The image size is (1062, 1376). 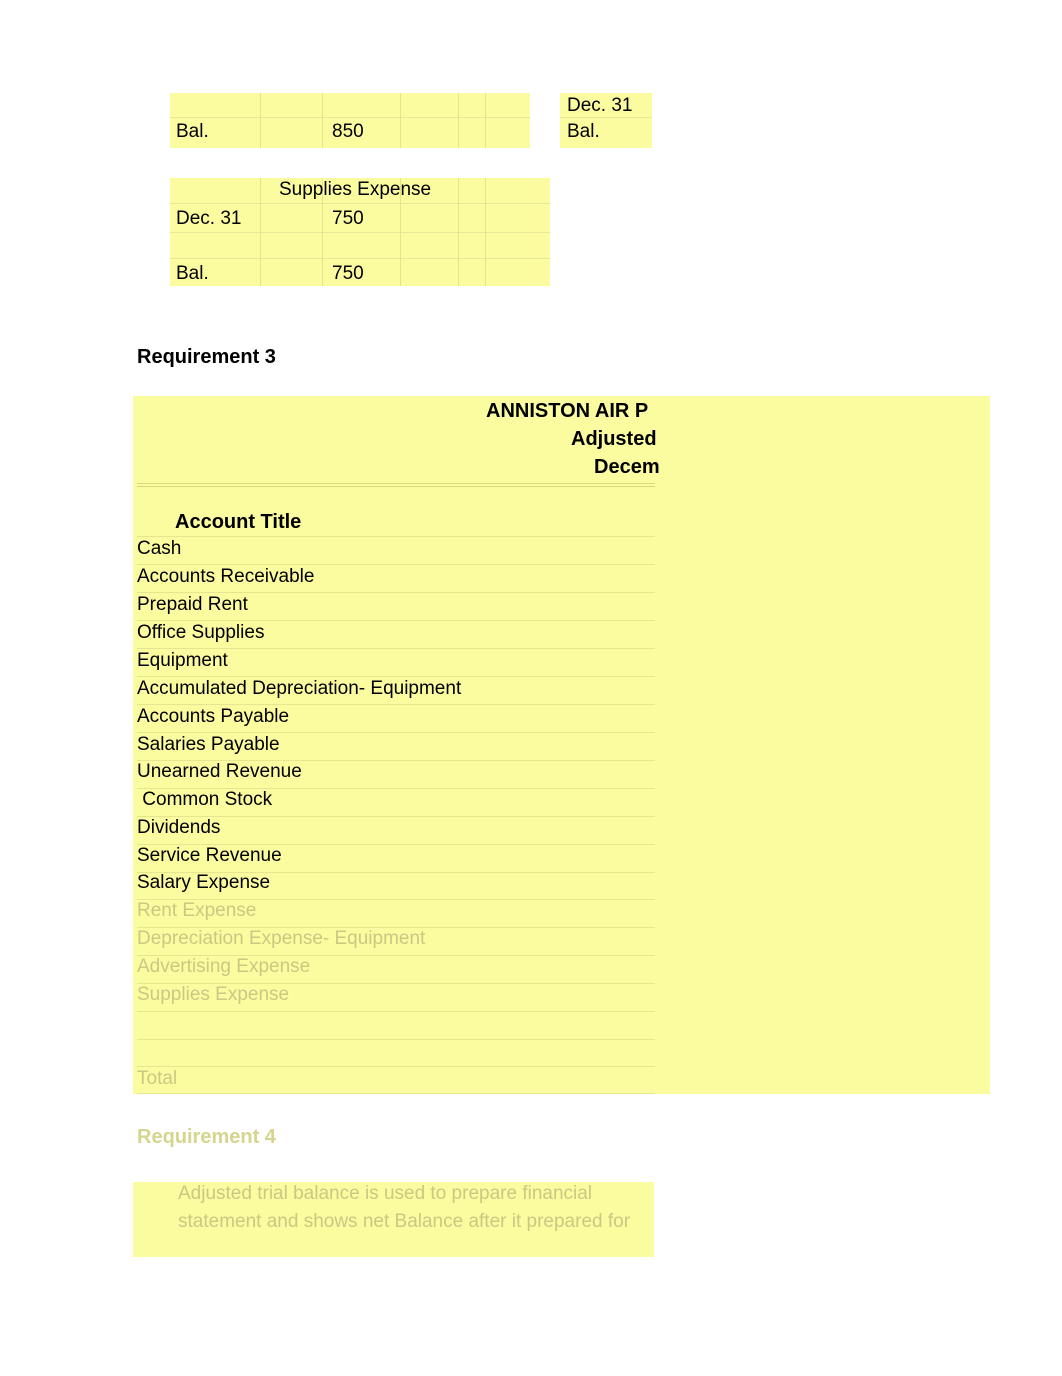 What do you see at coordinates (209, 218) in the screenshot?
I see `supplies-row-1-label: Dec. 31` at bounding box center [209, 218].